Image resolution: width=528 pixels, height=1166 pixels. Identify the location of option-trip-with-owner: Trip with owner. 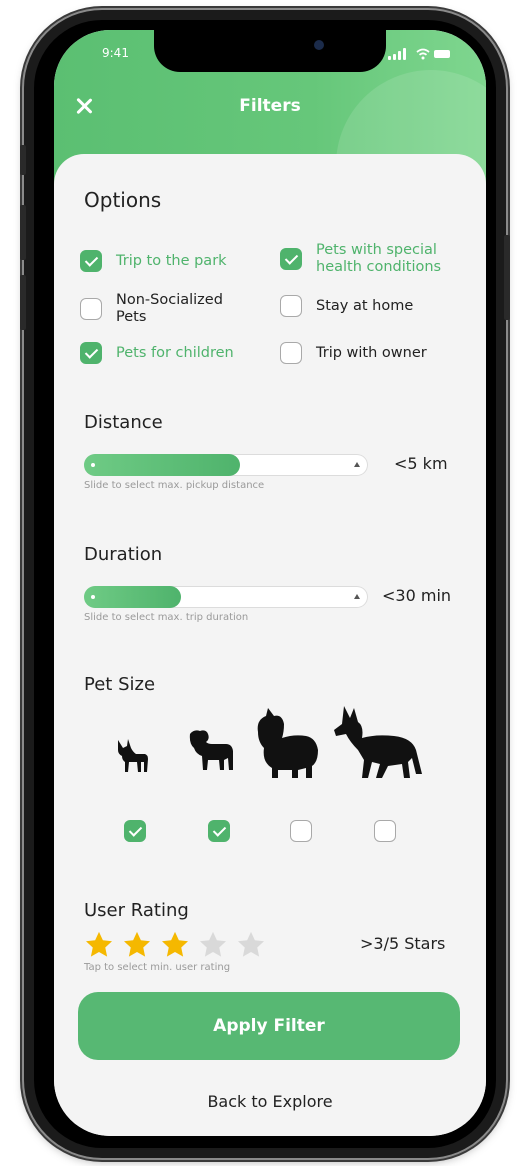
(353, 353).